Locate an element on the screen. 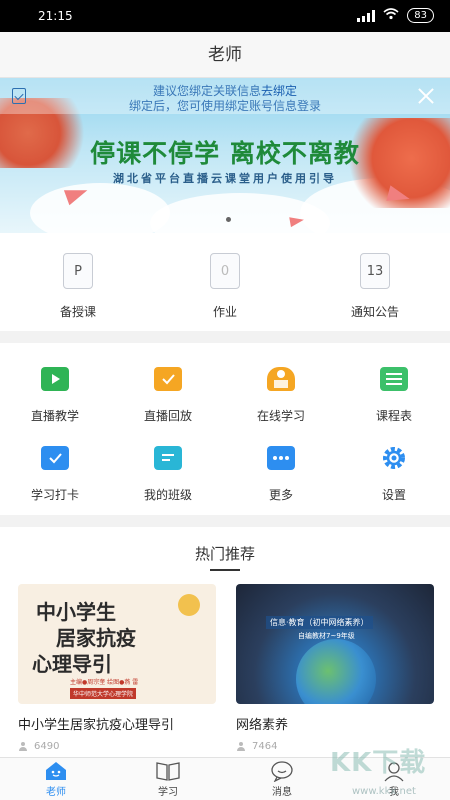 The width and height of the screenshot is (450, 800). feature-settings: 设置 is located at coordinates (394, 474).